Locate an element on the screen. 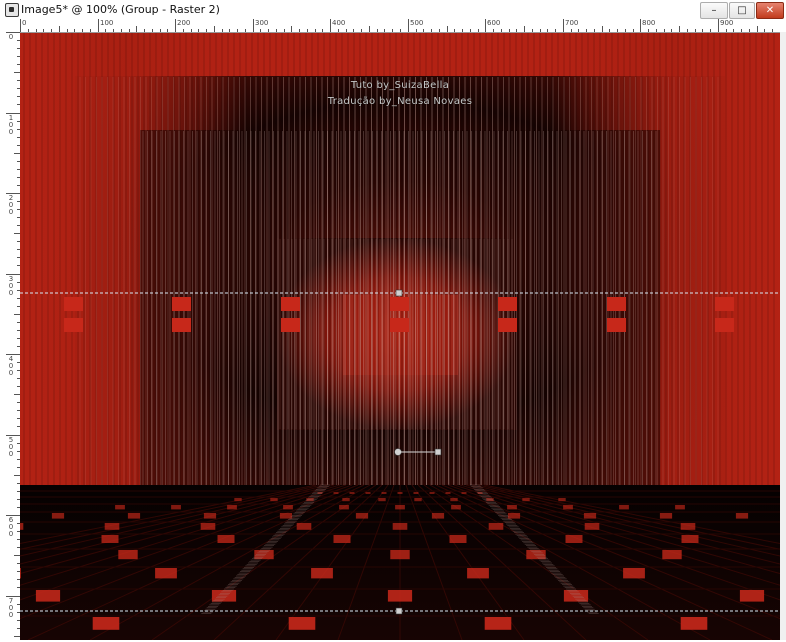 Image resolution: width=786 pixels, height=642 pixels. guide-handle-bottom is located at coordinates (399, 611).